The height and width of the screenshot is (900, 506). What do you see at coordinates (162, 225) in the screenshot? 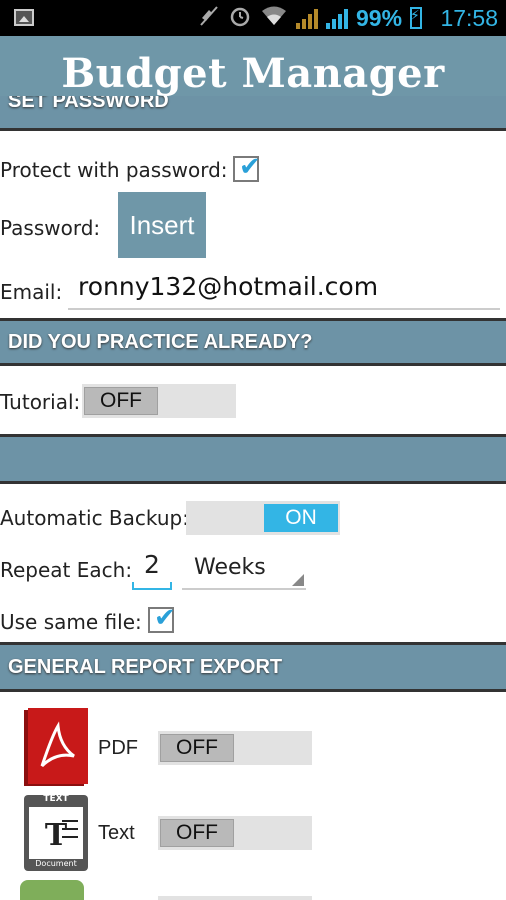
I see `insert-password-button: Insert` at bounding box center [162, 225].